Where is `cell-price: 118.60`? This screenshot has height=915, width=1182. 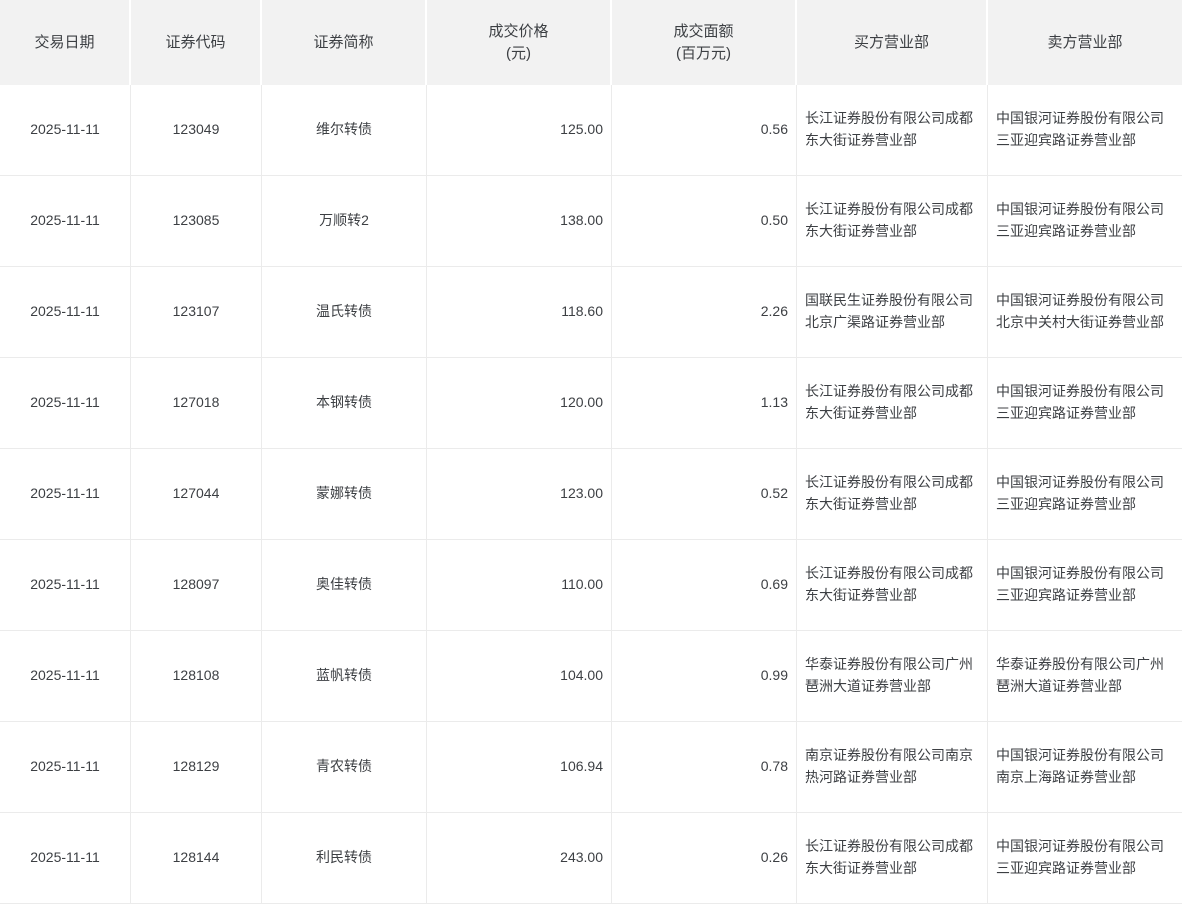 cell-price: 118.60 is located at coordinates (519, 312).